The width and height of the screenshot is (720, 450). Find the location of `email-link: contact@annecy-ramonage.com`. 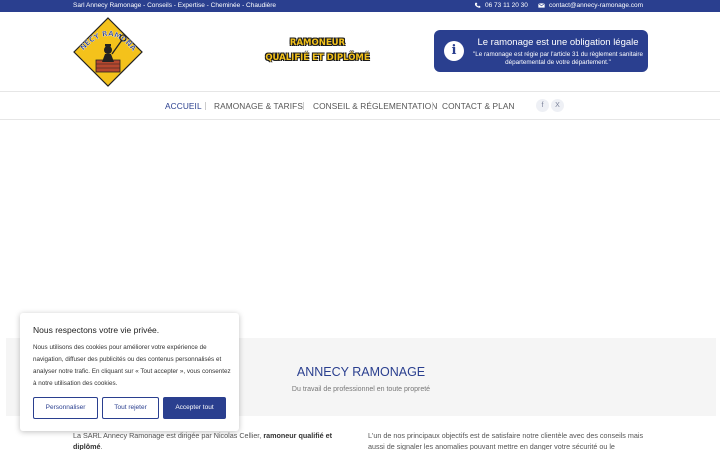

email-link: contact@annecy-ramonage.com is located at coordinates (590, 5).